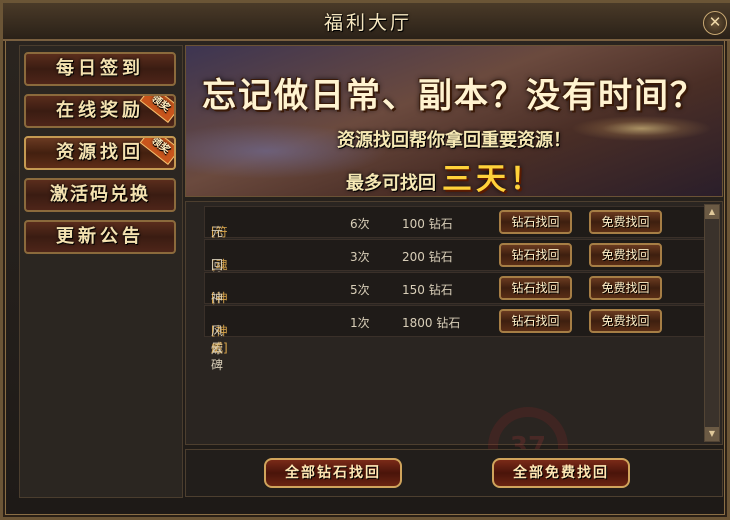  I want to click on sidebar-item-resource-recovery: 资源找回 领奖, so click(100, 153).